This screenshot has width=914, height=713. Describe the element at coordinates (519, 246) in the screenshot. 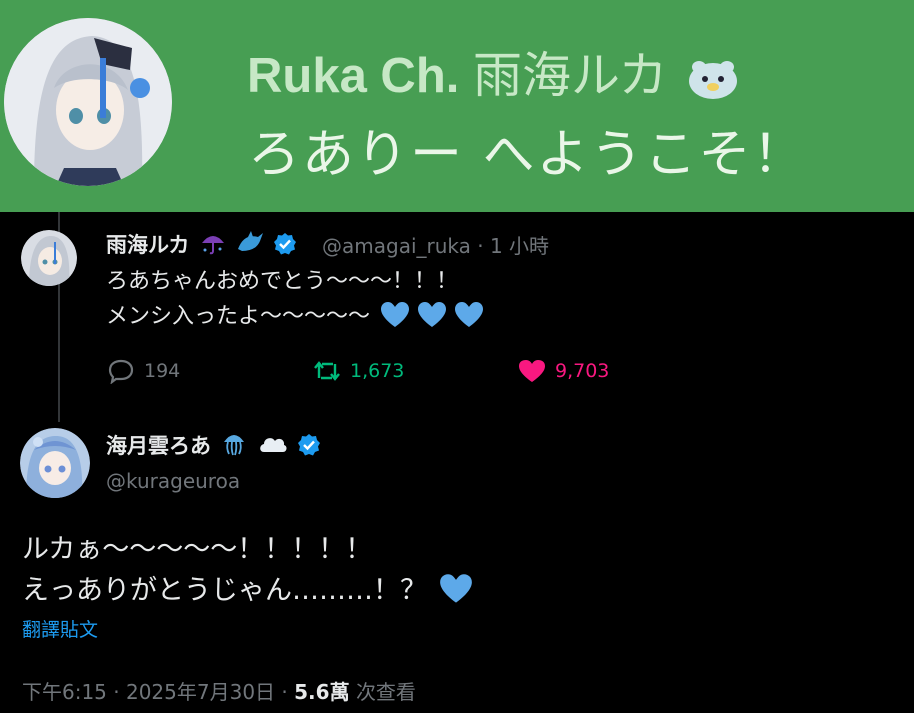

I see `tweet-time: 1 小時` at that location.